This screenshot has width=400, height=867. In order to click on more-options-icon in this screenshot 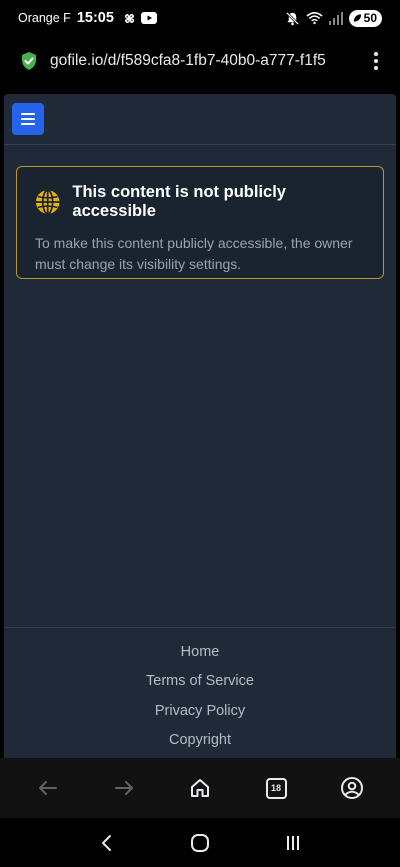, I will do `click(376, 61)`.